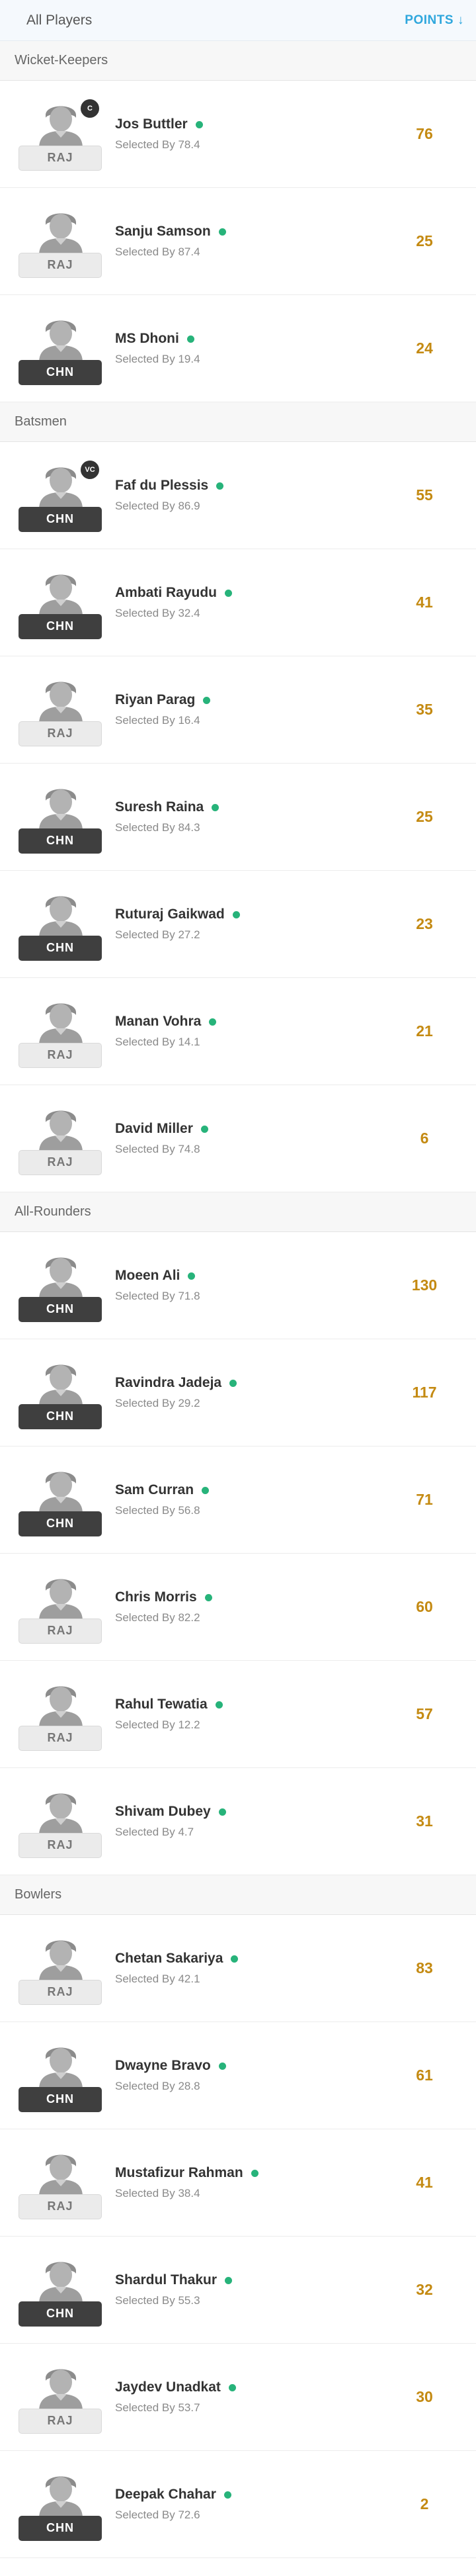 The image size is (476, 2576). What do you see at coordinates (238, 1968) in the screenshot?
I see `player-row: RAJ Chetan Sakariya Selected By 42.1 83` at bounding box center [238, 1968].